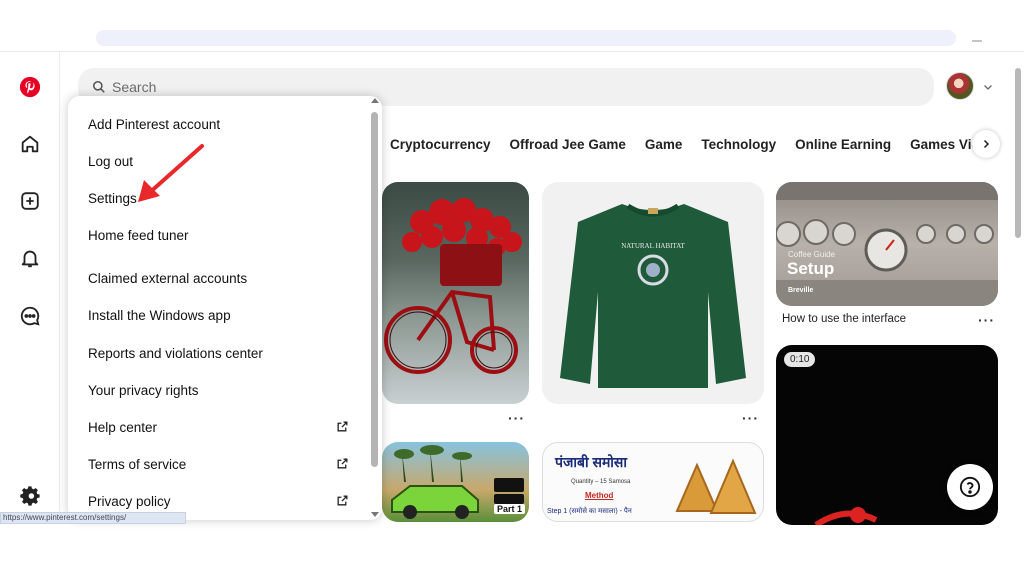  What do you see at coordinates (30, 87) in the screenshot?
I see `pinterest-logo-icon` at bounding box center [30, 87].